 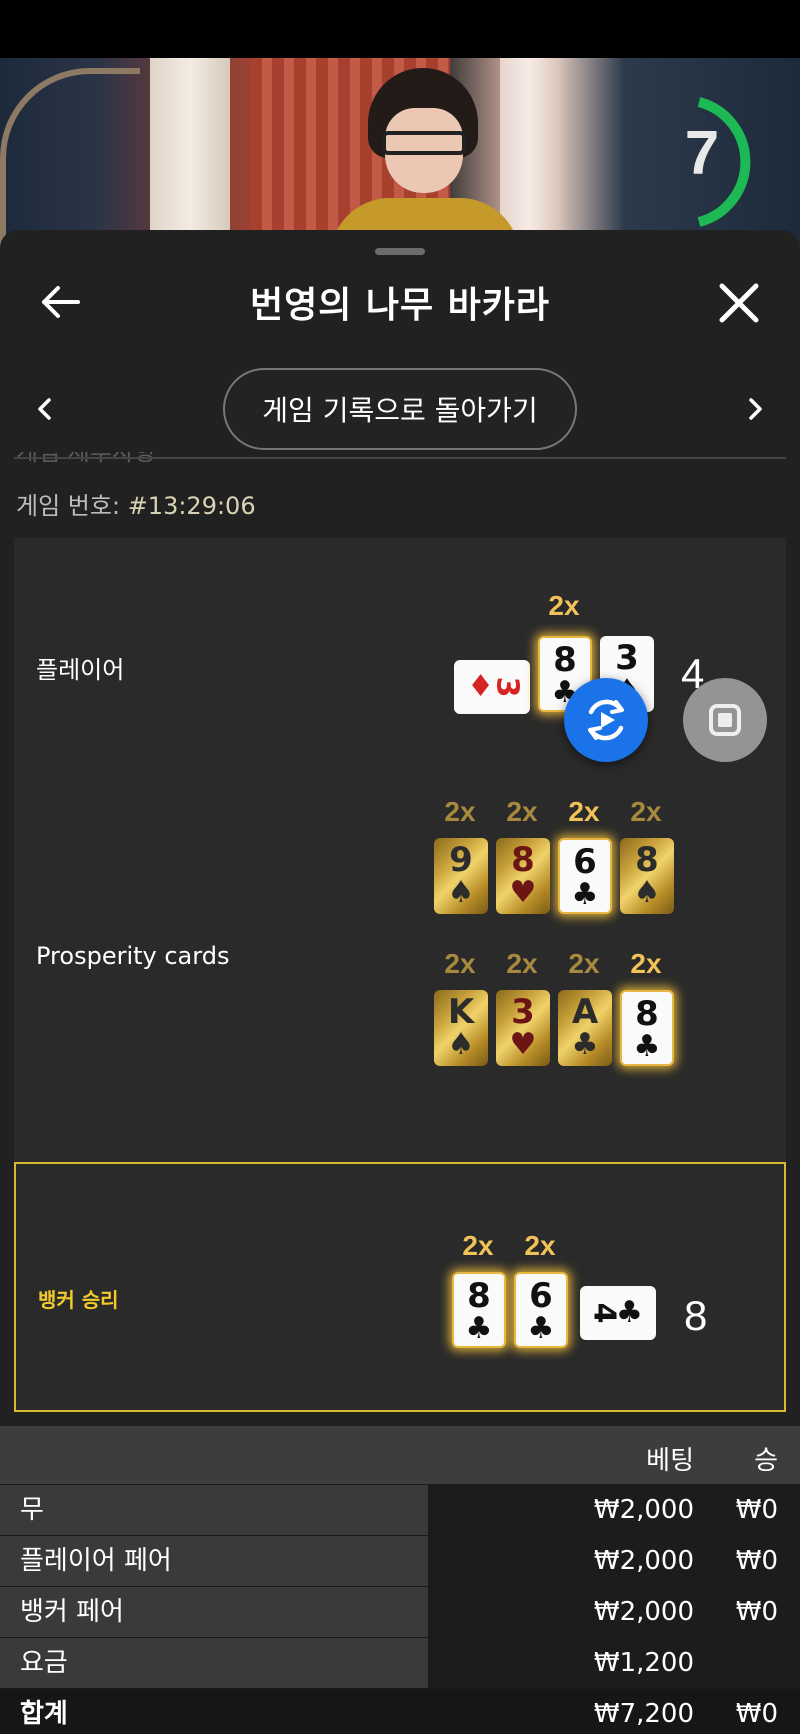 I want to click on game-number-label: 게임 번호:, so click(x=68, y=506).